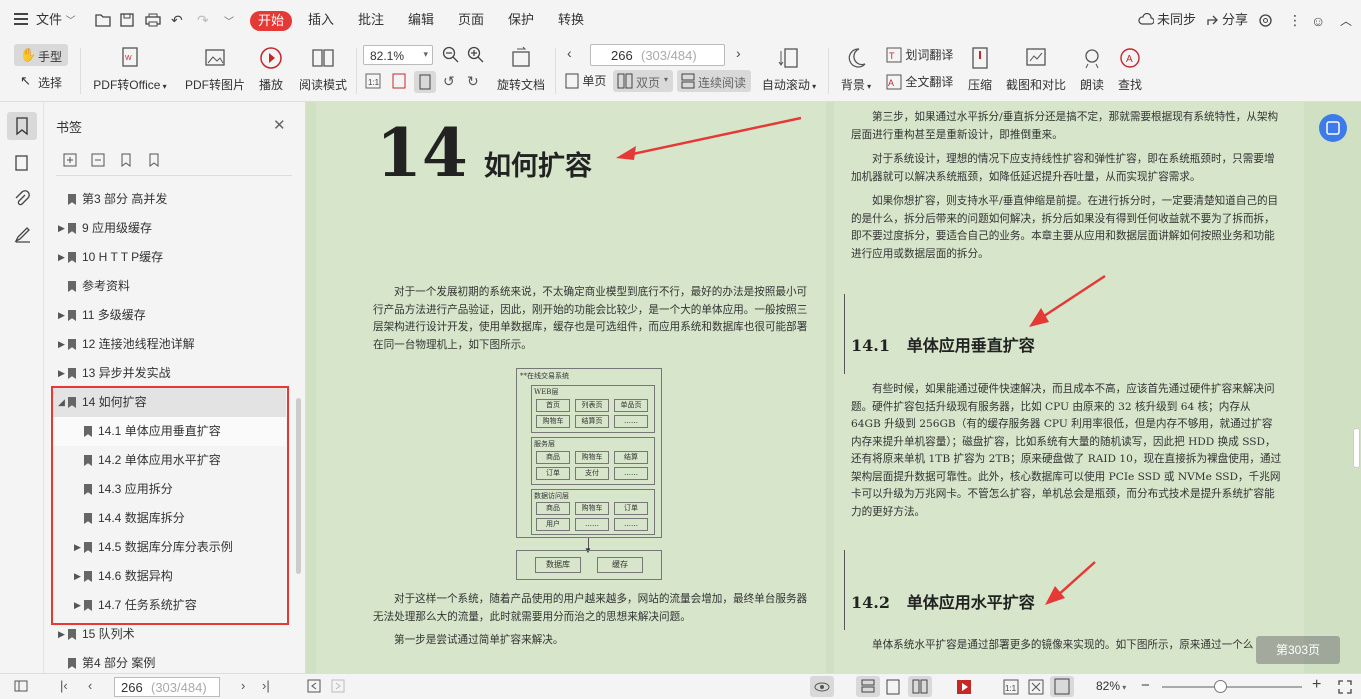  What do you see at coordinates (323, 69) in the screenshot?
I see `read-mode-button: 阅读模式` at bounding box center [323, 69].